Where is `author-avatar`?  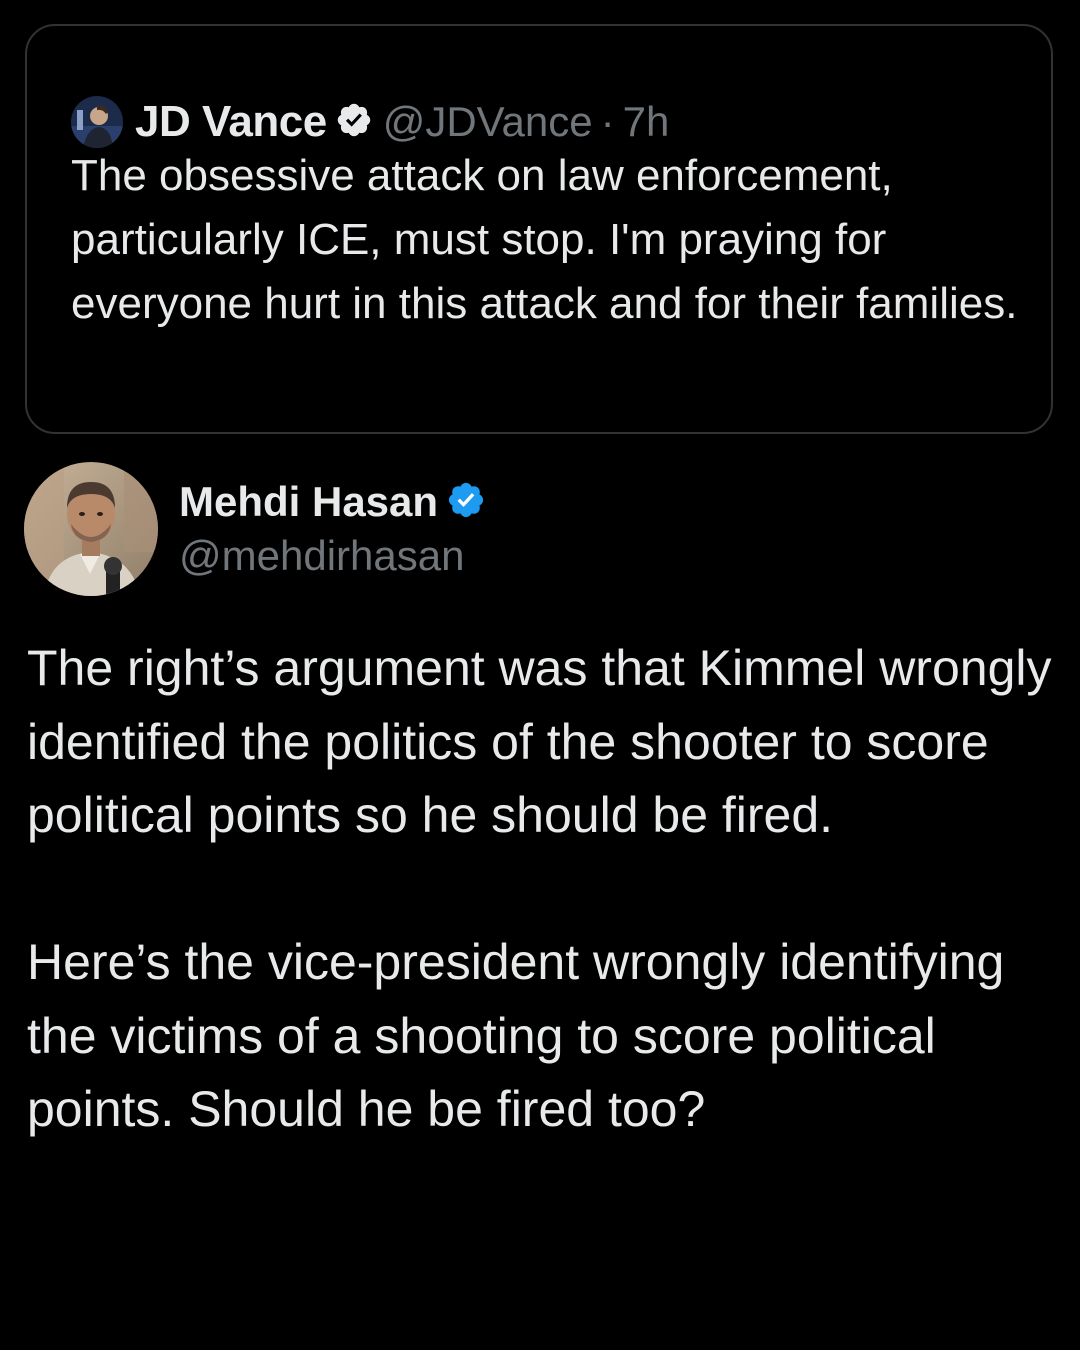
author-avatar is located at coordinates (91, 529).